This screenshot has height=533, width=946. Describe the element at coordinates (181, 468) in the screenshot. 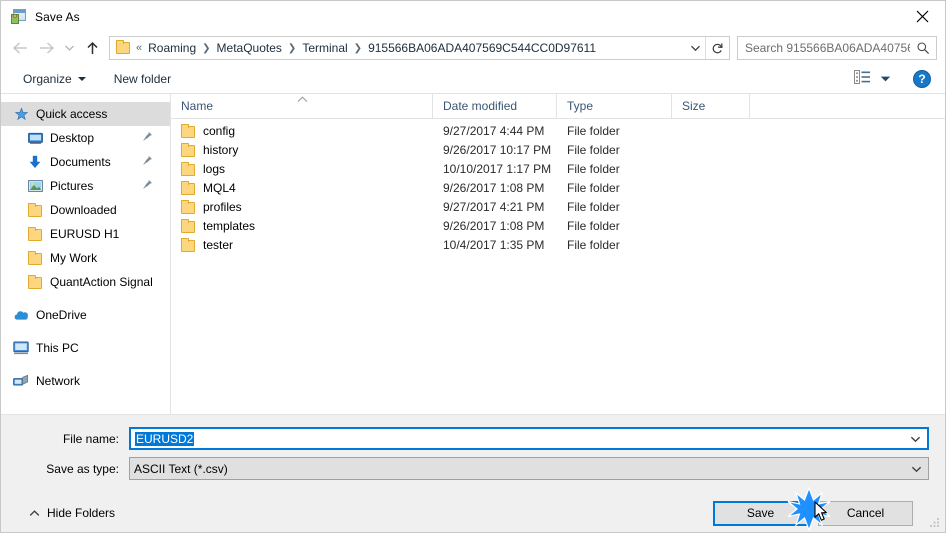

I see `save-as-type-value: ASCII Text (*.csv)` at that location.